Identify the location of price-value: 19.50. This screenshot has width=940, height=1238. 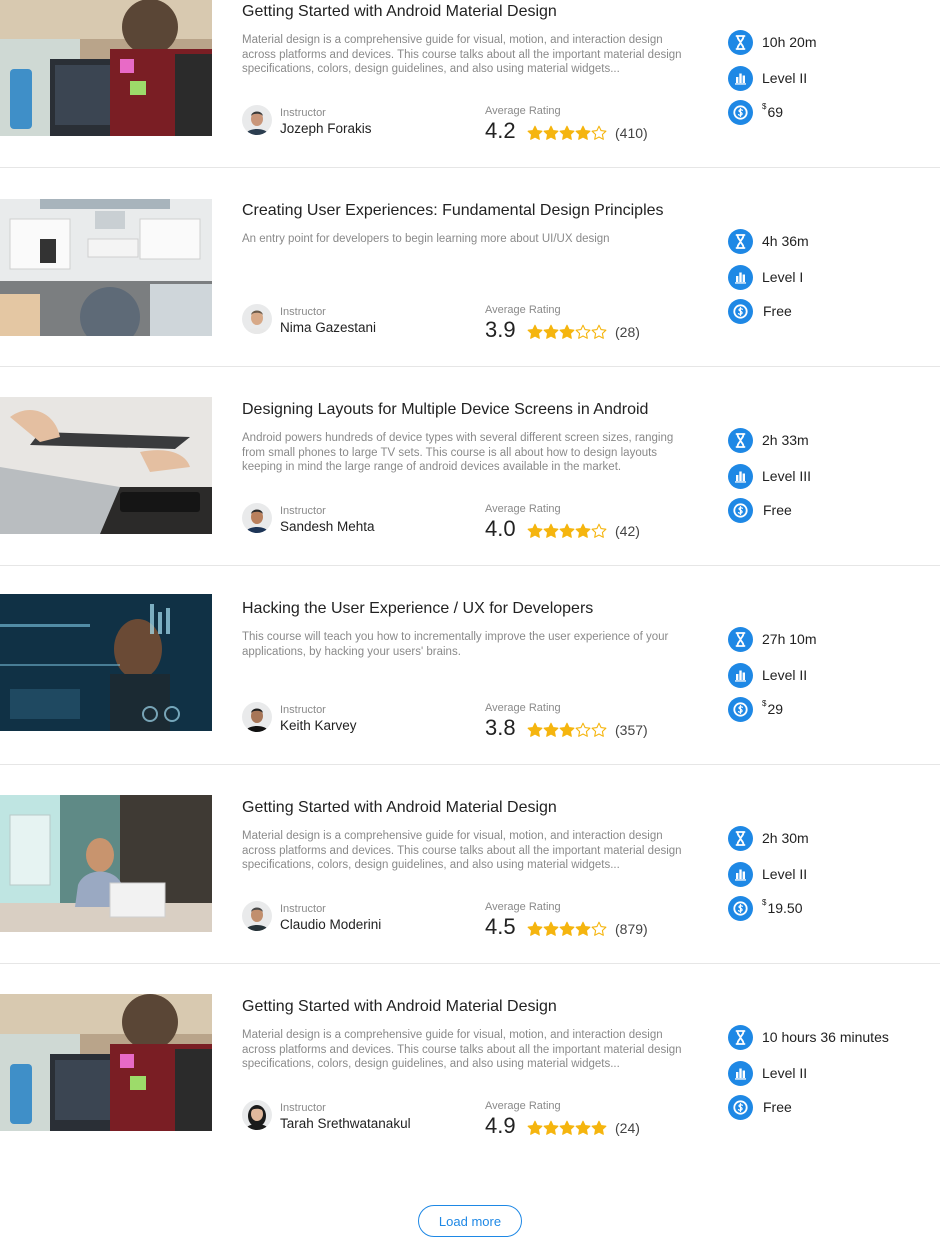
(785, 908).